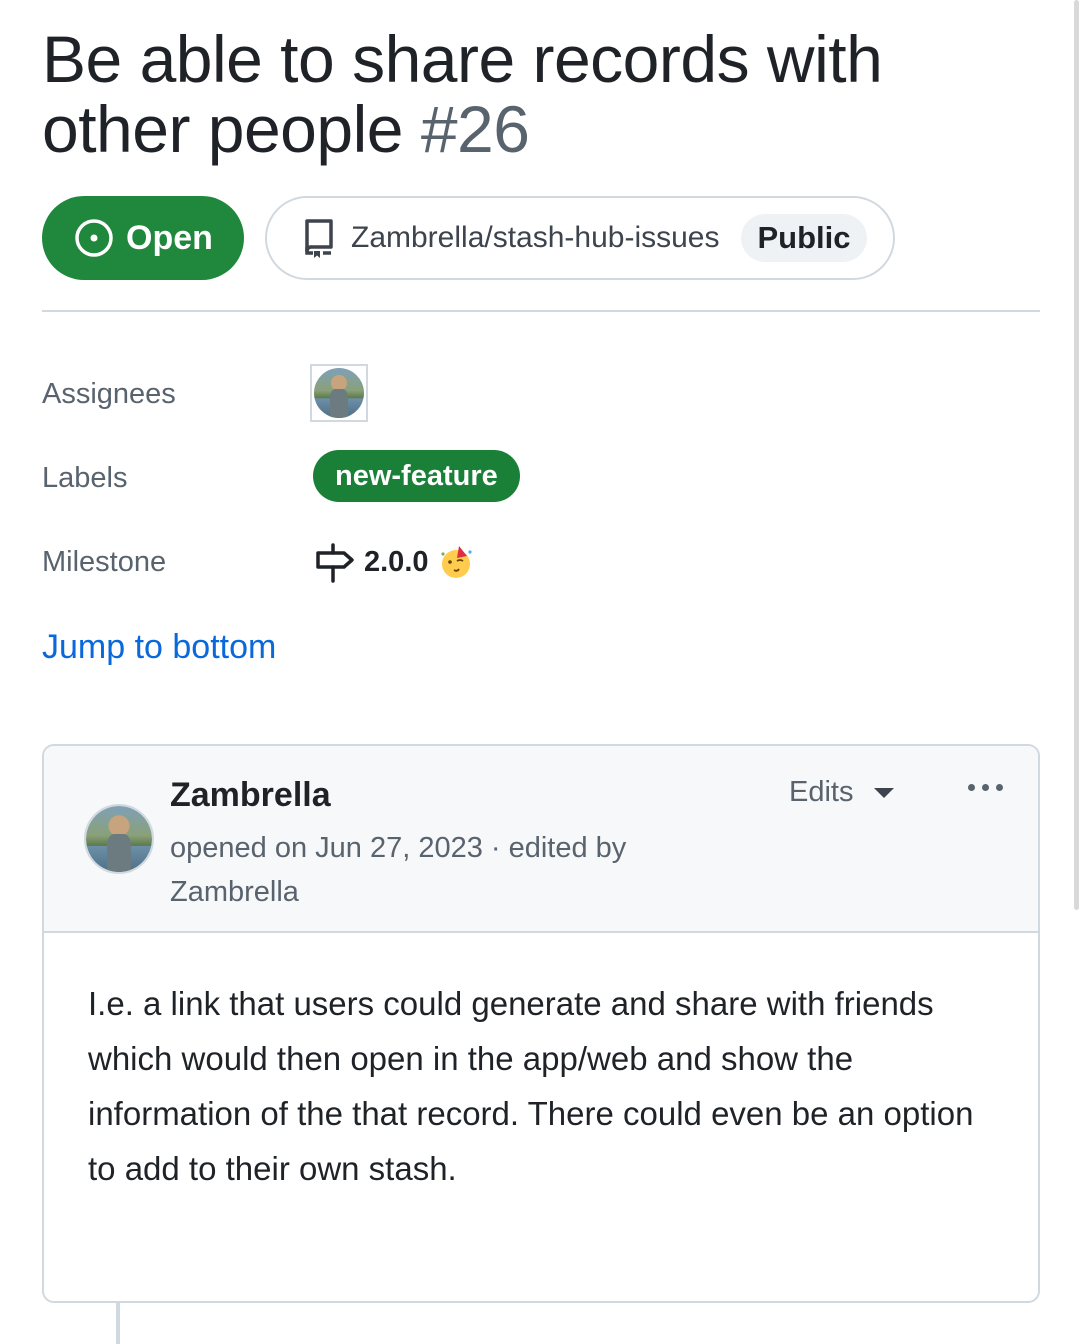 The image size is (1080, 1344). Describe the element at coordinates (541, 311) in the screenshot. I see `header-divider` at that location.